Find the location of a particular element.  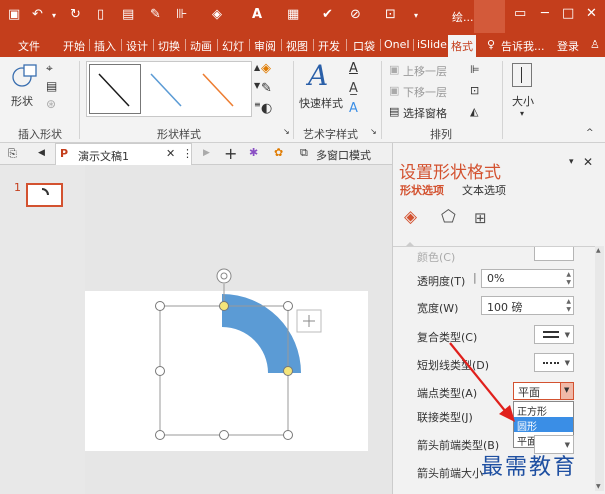

dash-type-dropdown: ▼ is located at coordinates (554, 362).